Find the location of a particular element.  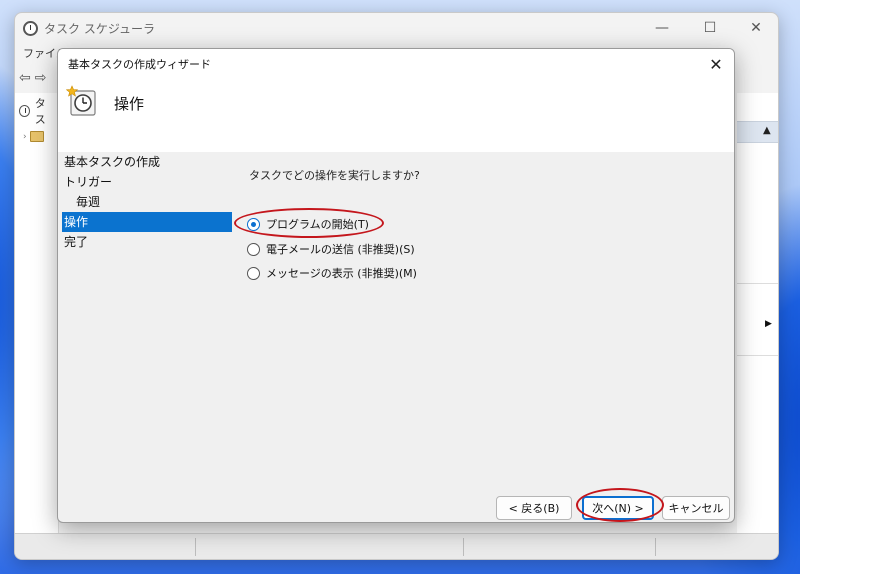

step-trigger: トリガー is located at coordinates (88, 182).